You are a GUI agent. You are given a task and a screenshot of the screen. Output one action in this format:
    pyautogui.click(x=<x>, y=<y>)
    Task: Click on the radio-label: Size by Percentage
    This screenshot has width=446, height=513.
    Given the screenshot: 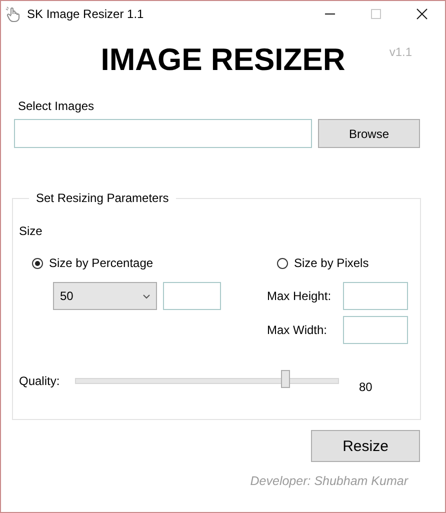 What is the action you would take?
    pyautogui.click(x=101, y=263)
    